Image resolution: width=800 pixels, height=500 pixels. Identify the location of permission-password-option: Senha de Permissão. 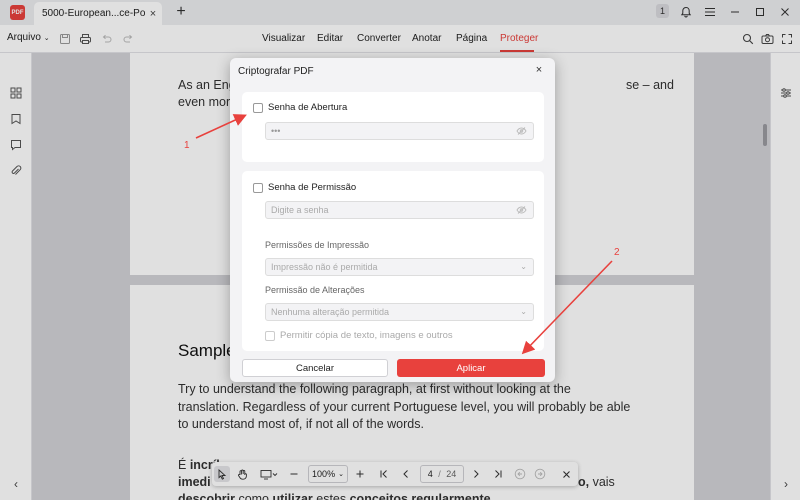
(304, 187).